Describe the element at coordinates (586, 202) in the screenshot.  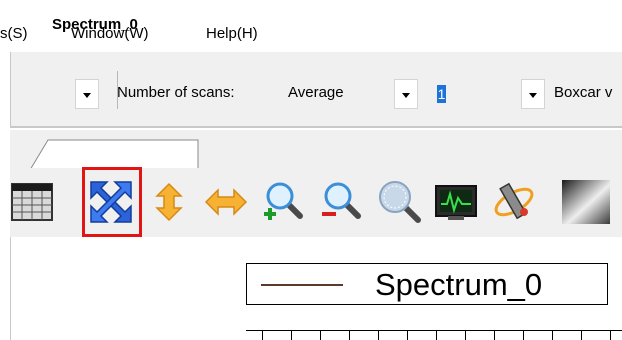
I see `gradient-icon` at that location.